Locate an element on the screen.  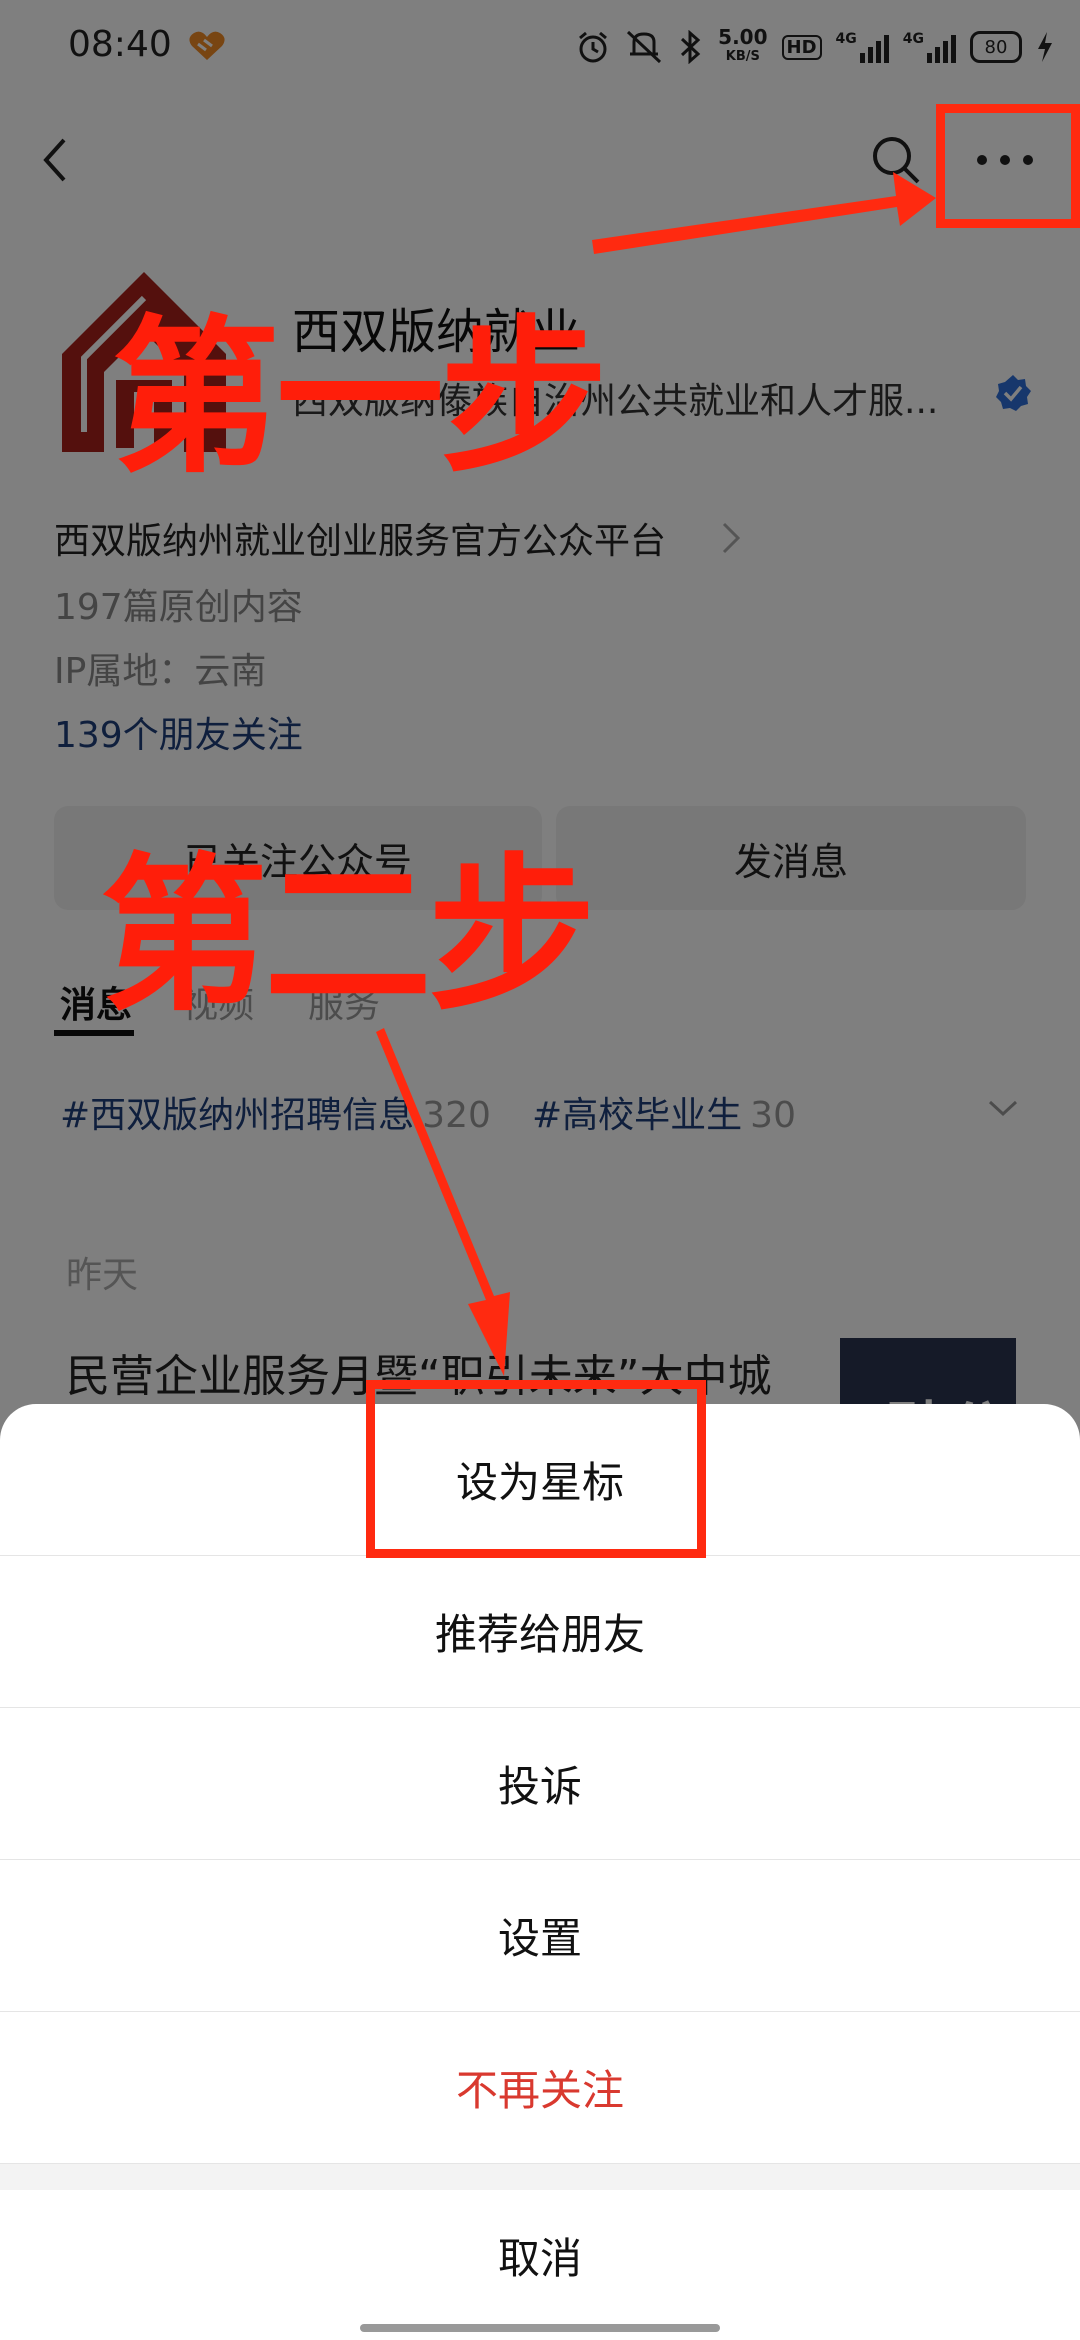
cancel-button: 取消 is located at coordinates (540, 2255).